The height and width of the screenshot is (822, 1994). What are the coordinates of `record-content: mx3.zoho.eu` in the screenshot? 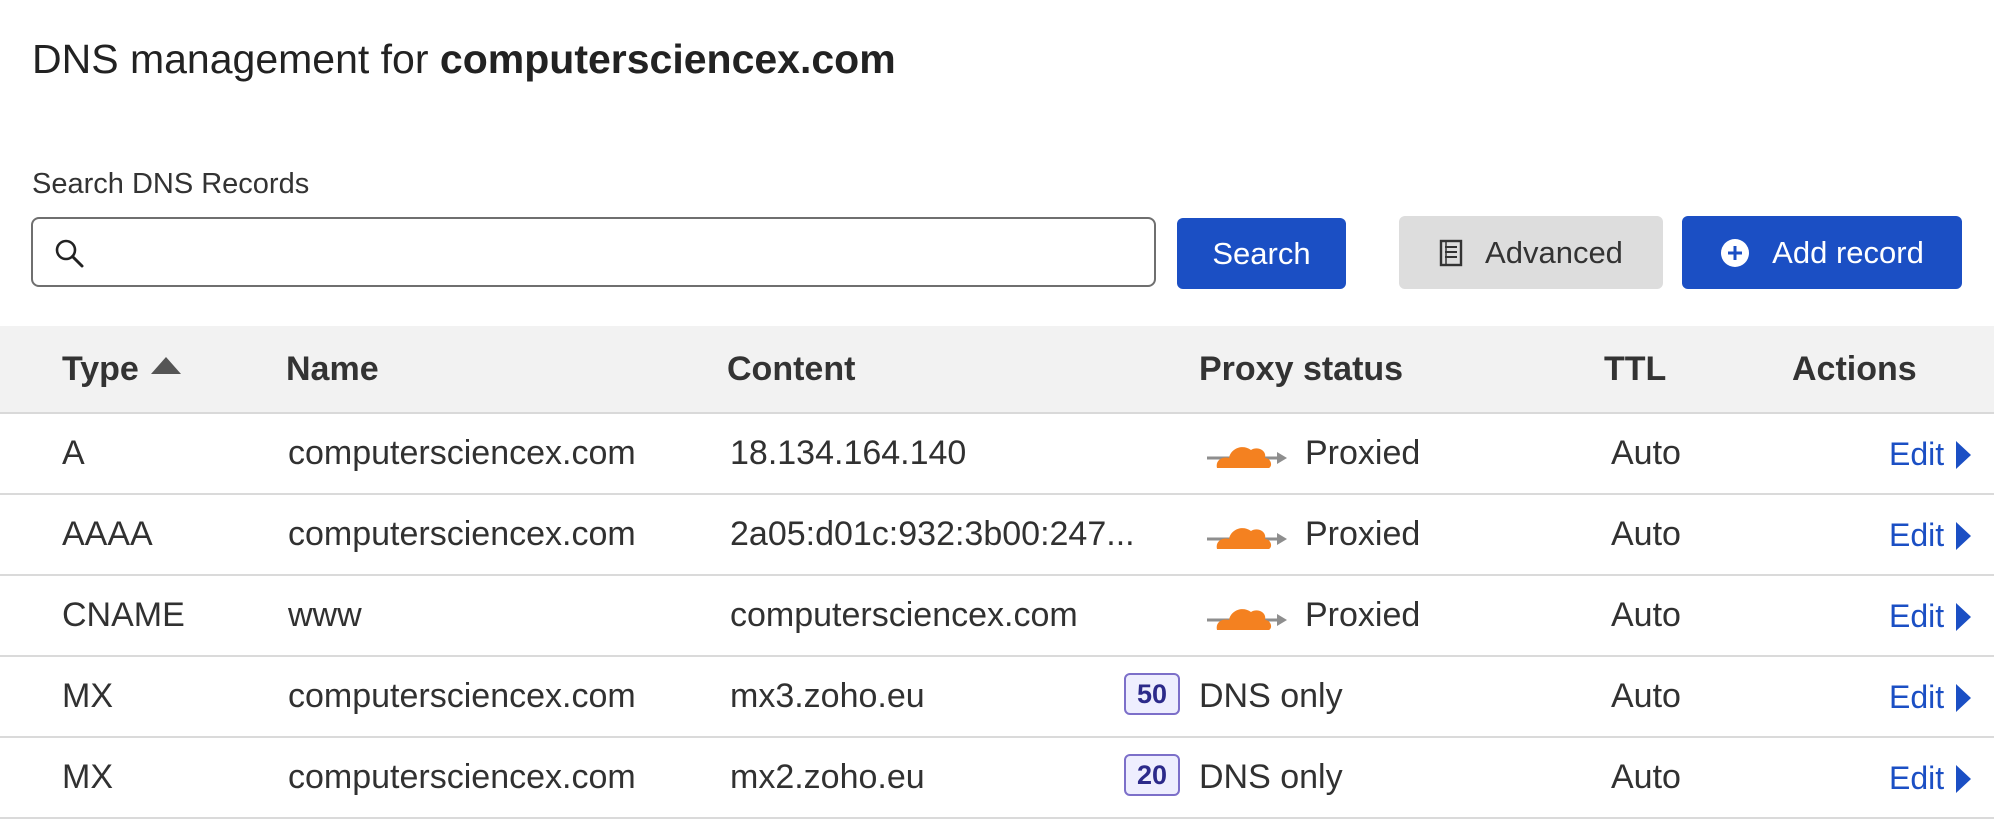 It's located at (827, 696).